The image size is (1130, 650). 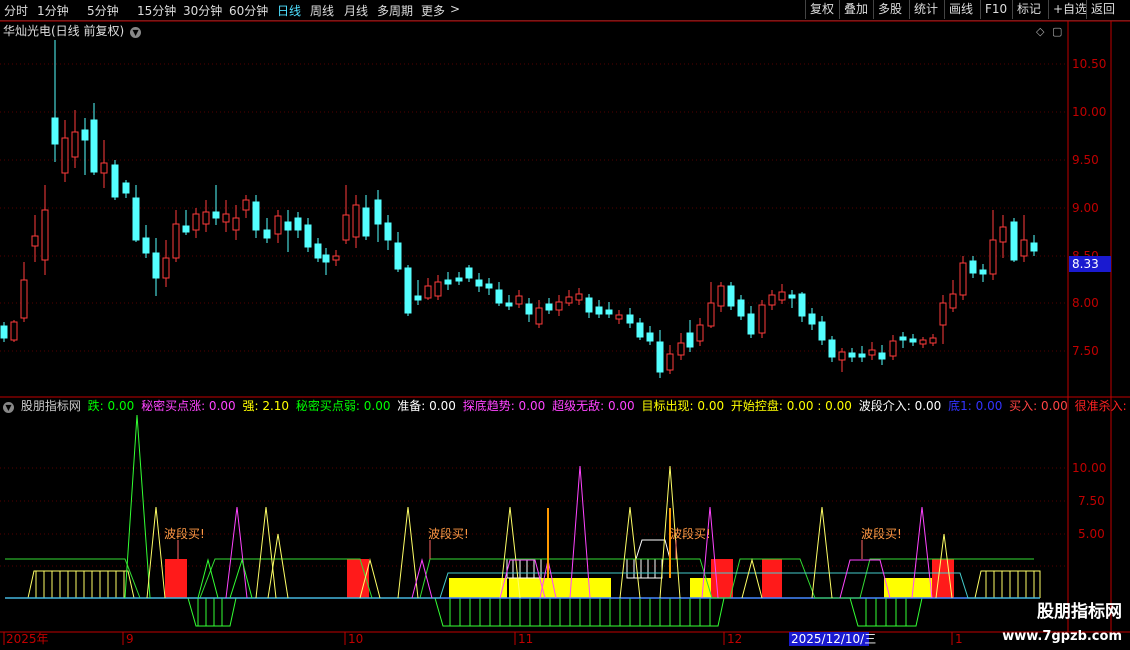 I want to click on restore-icon: ▢, so click(x=1057, y=31).